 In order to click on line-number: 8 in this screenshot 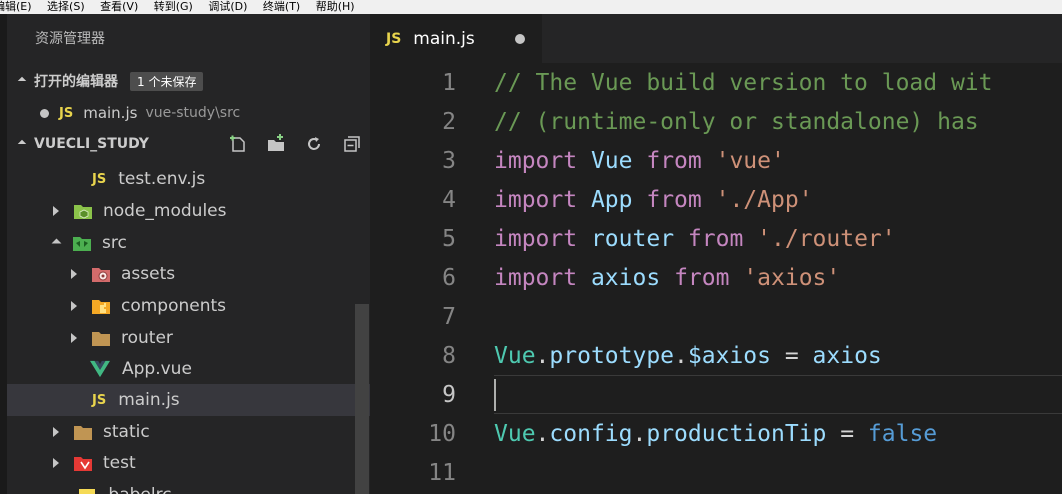, I will do `click(449, 356)`.